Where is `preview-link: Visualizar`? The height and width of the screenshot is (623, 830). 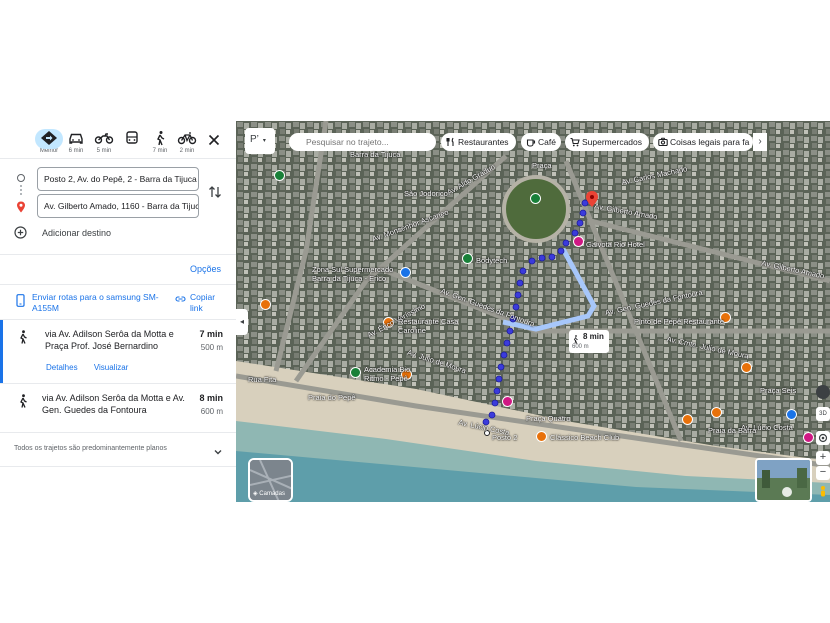 preview-link: Visualizar is located at coordinates (111, 367).